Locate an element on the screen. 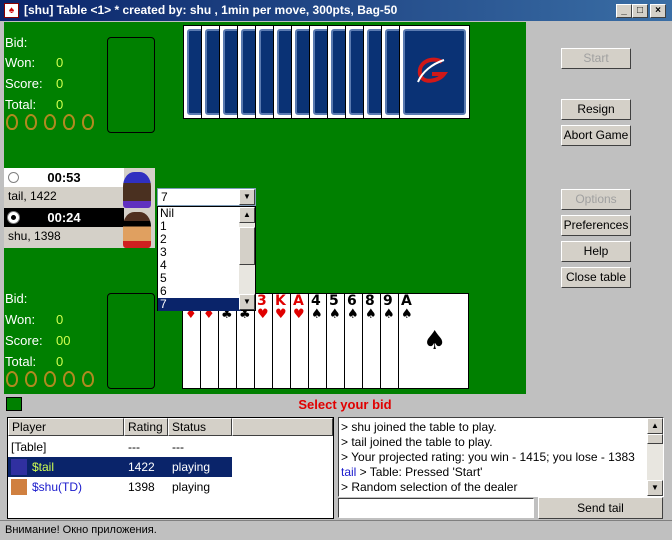 The height and width of the screenshot is (540, 672). bid-options-list: Nil 1 2 3 4 5 6 7 ▲ ▼ is located at coordinates (206, 258).